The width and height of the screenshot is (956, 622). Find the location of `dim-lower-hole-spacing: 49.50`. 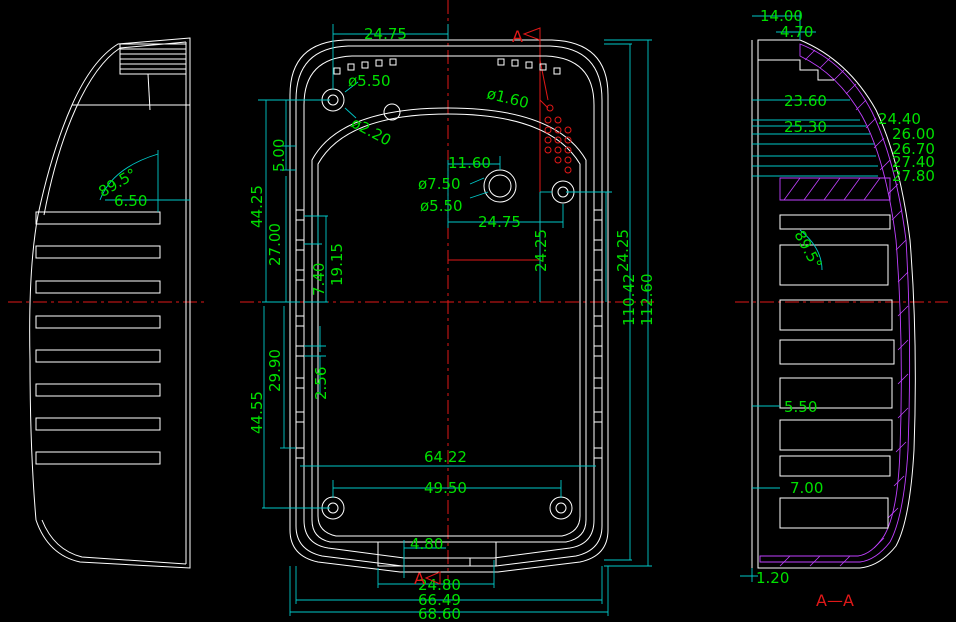

dim-lower-hole-spacing: 49.50 is located at coordinates (445, 488).